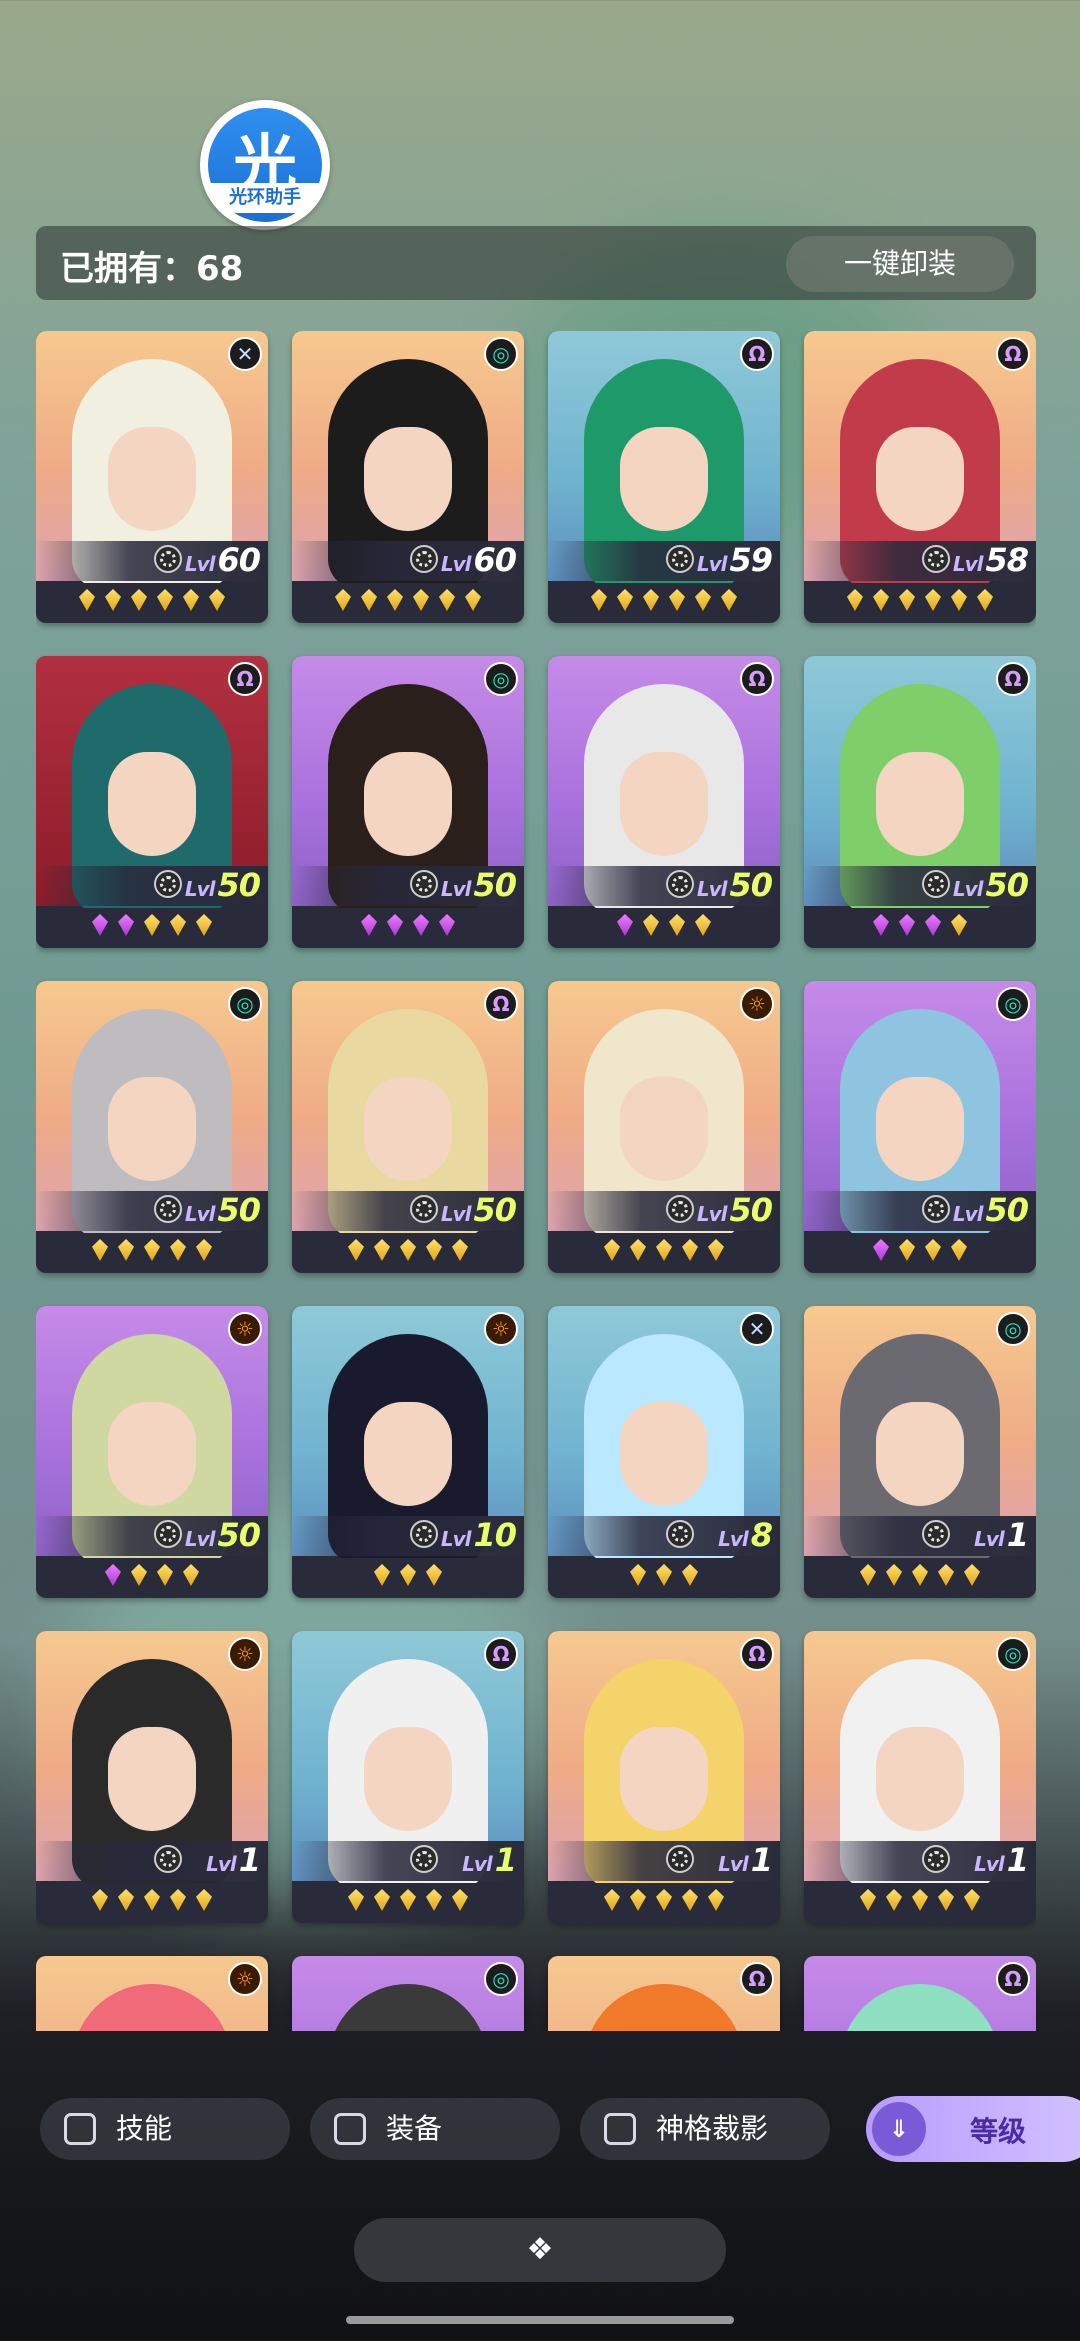 Image resolution: width=1080 pixels, height=2341 pixels. I want to click on hero-card: ☼, so click(152, 1993).